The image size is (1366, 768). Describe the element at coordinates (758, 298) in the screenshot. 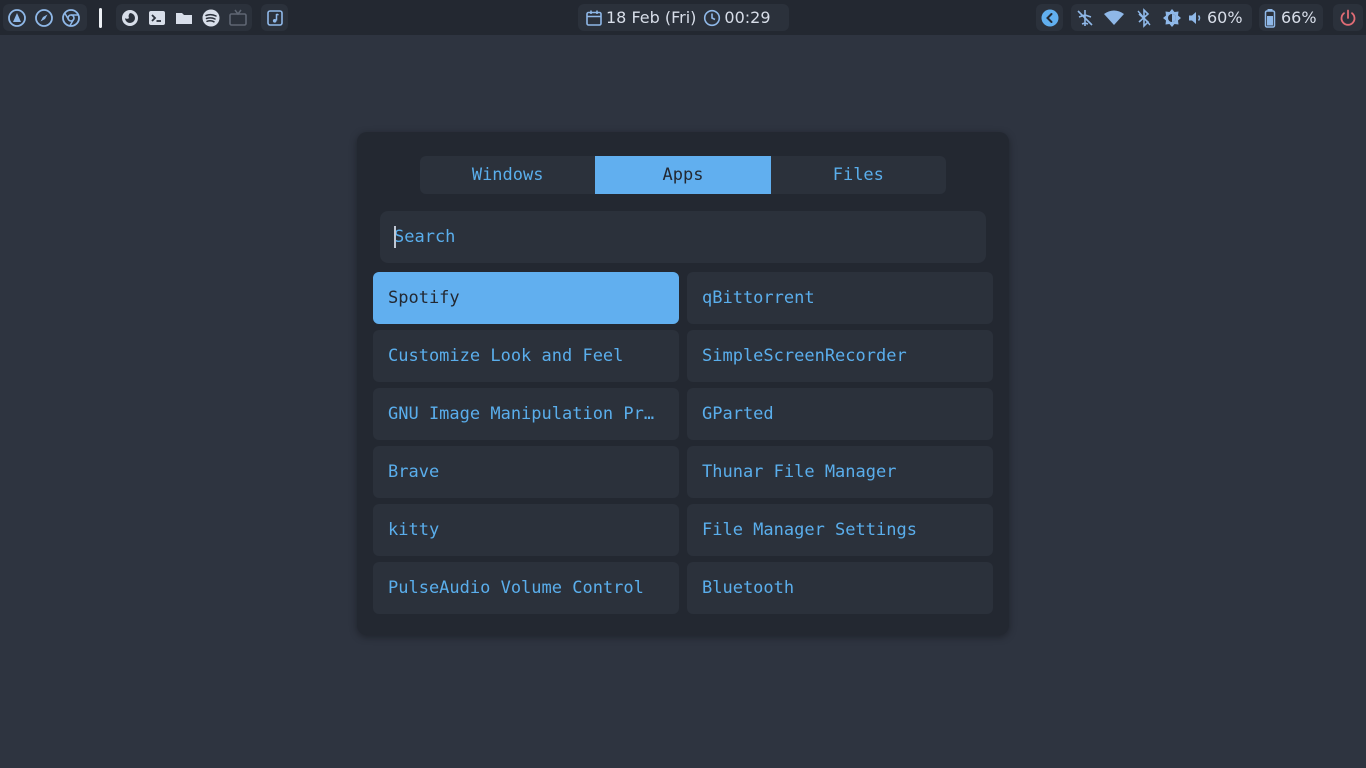

I see `app-label: qBittorrent` at that location.